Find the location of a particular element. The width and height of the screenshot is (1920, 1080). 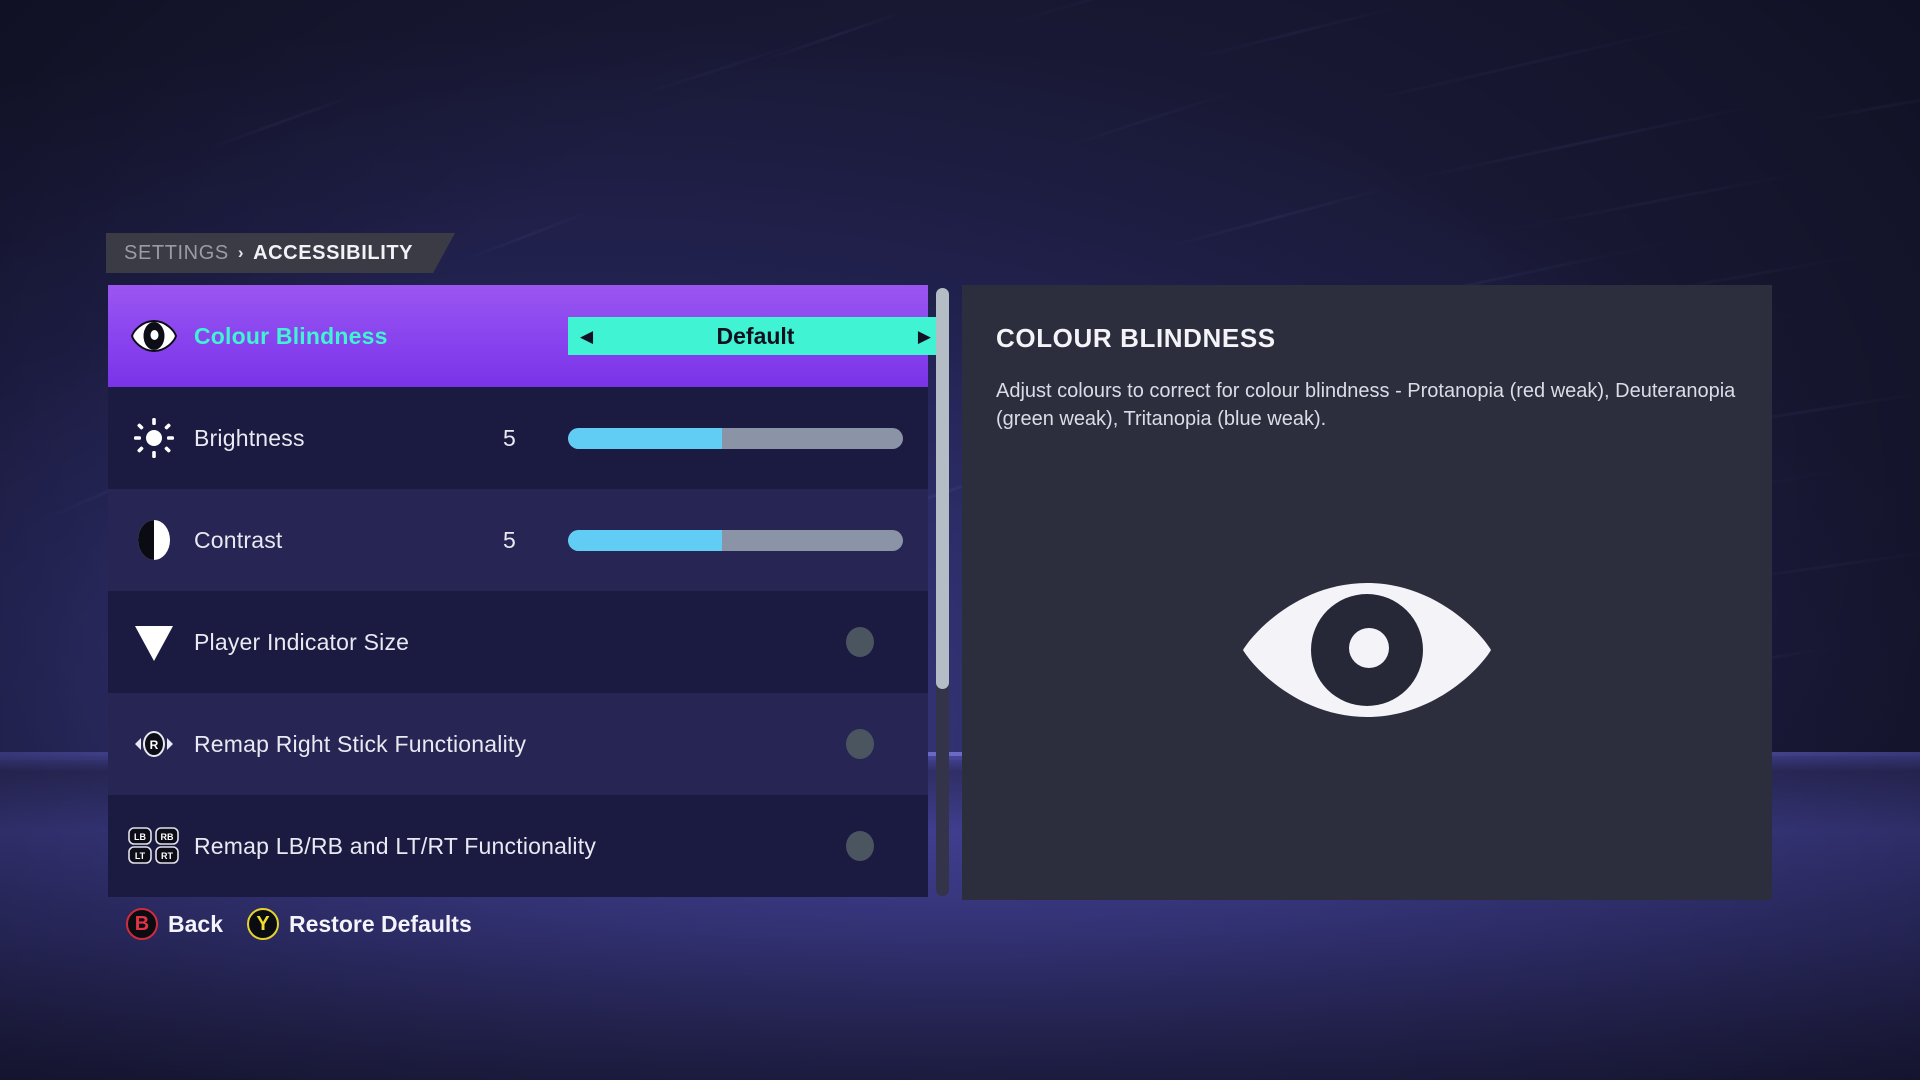

svg-text: LT is located at coordinates (140, 856).